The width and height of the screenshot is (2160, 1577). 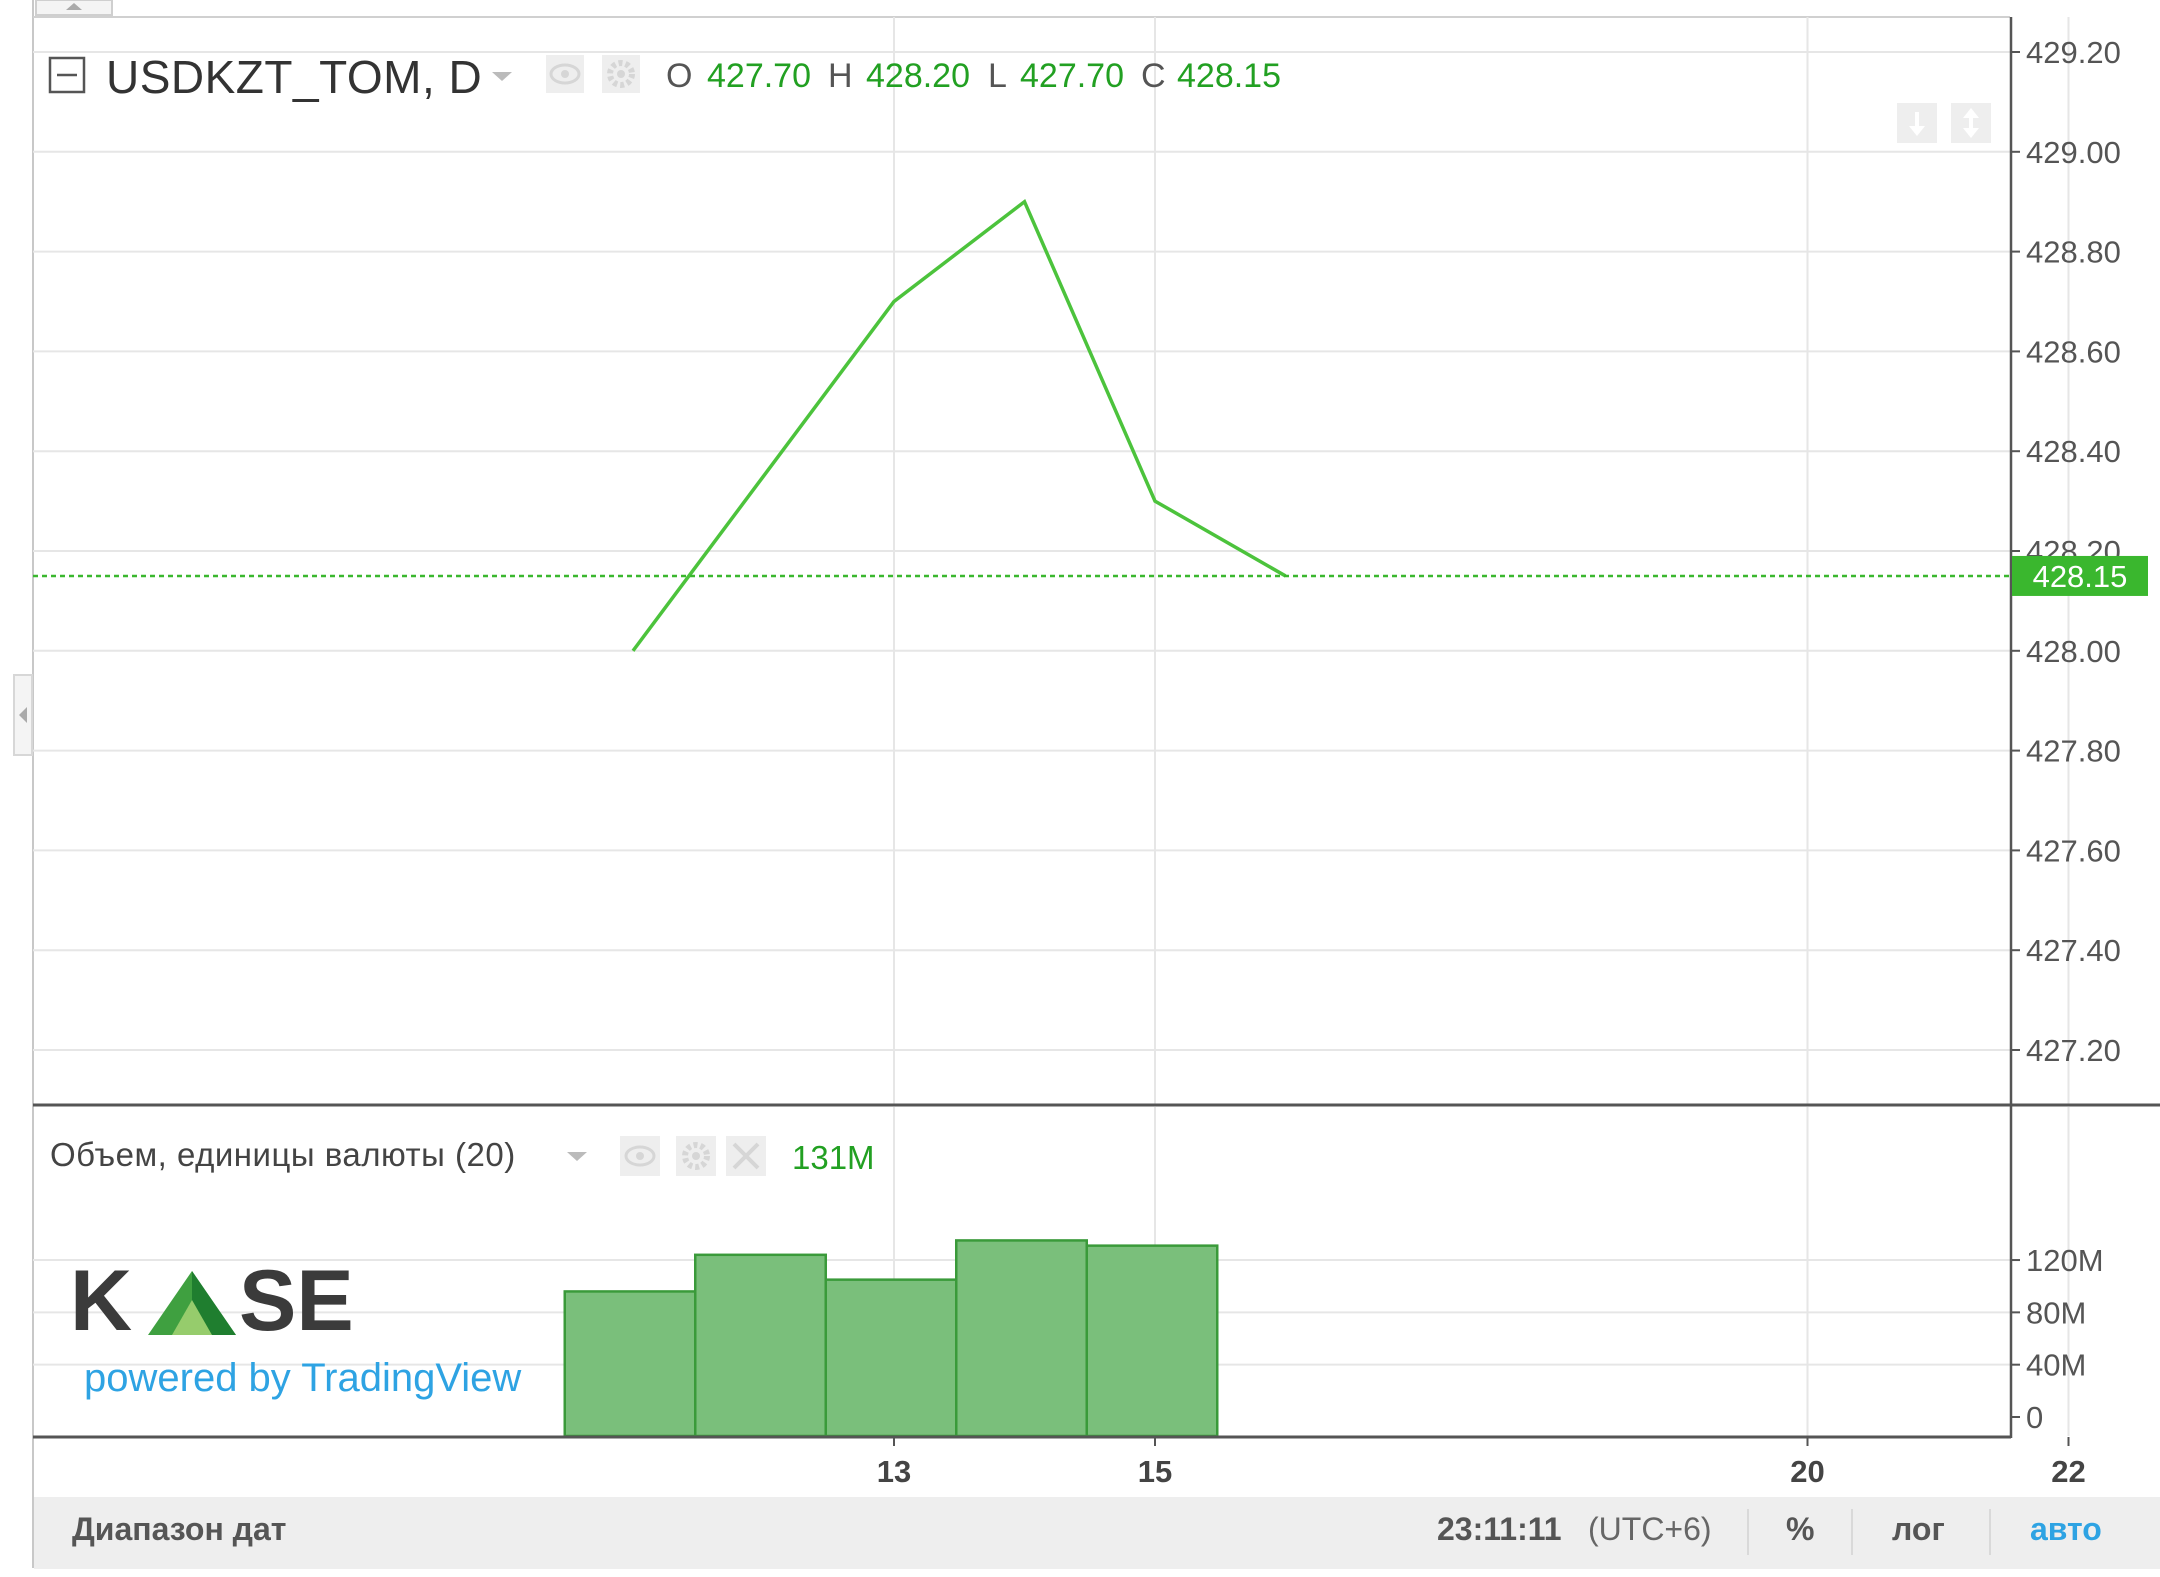 What do you see at coordinates (640, 1156) in the screenshot?
I see `volume-eye-icon` at bounding box center [640, 1156].